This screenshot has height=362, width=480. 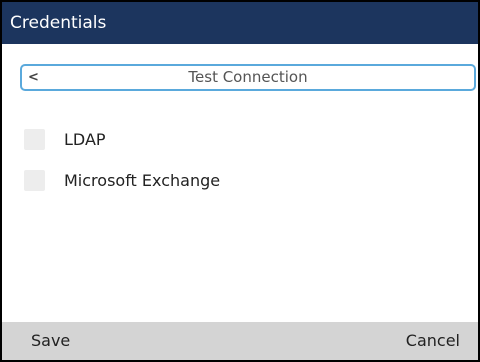 I want to click on option-ldap: LDAP, so click(x=65, y=139).